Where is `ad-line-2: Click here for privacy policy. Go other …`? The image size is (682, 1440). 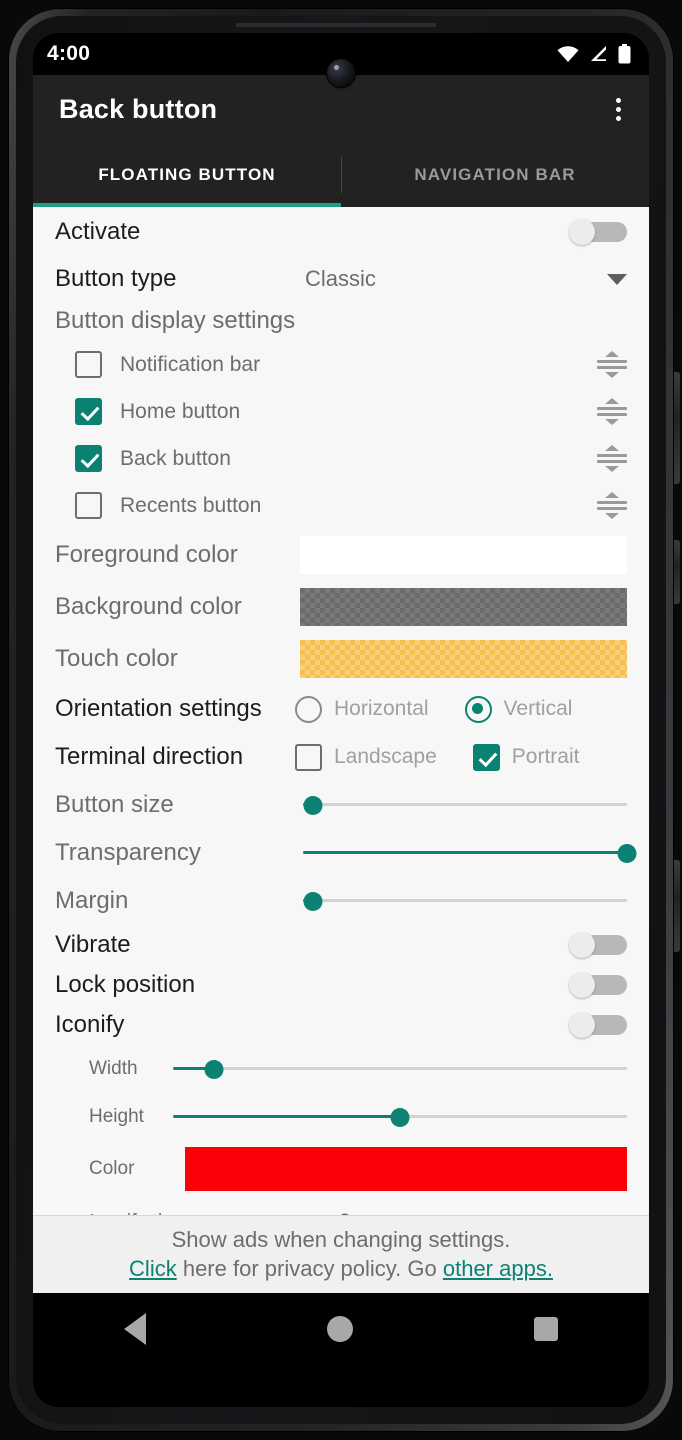
ad-line-2: Click here for privacy policy. Go other … is located at coordinates (341, 1269).